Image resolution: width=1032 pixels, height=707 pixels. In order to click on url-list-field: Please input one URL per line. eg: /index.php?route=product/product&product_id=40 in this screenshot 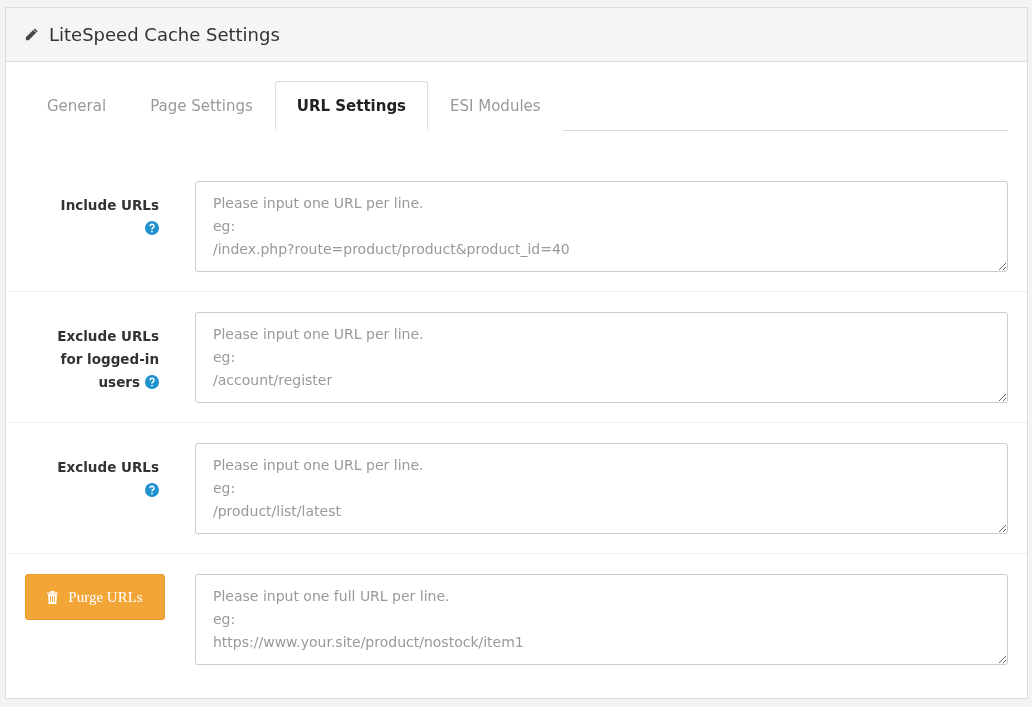, I will do `click(601, 226)`.